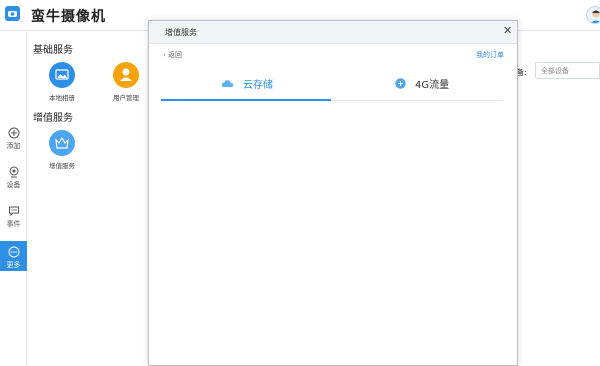  What do you see at coordinates (62, 143) in the screenshot?
I see `vip-crown-icon` at bounding box center [62, 143].